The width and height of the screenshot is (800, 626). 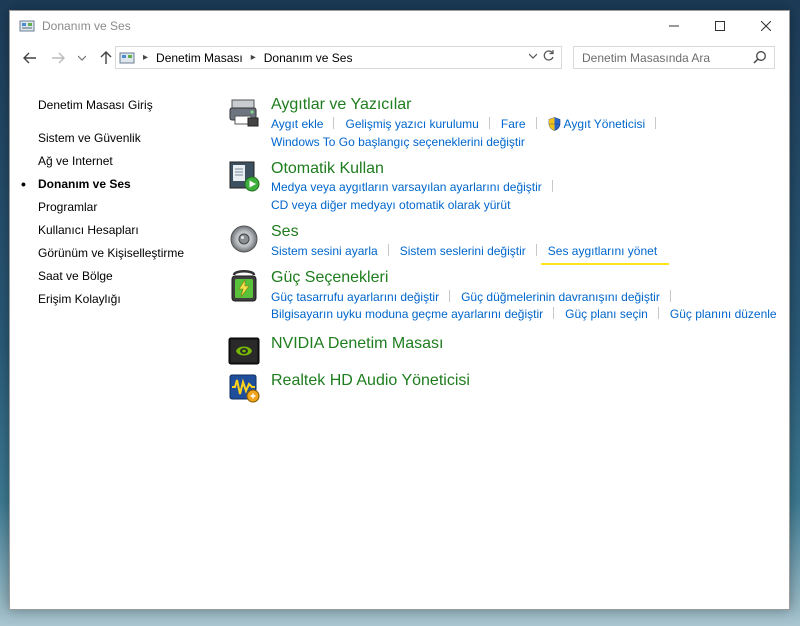 What do you see at coordinates (128, 161) in the screenshot?
I see `sidebar-item-network: Ağ ve Internet` at bounding box center [128, 161].